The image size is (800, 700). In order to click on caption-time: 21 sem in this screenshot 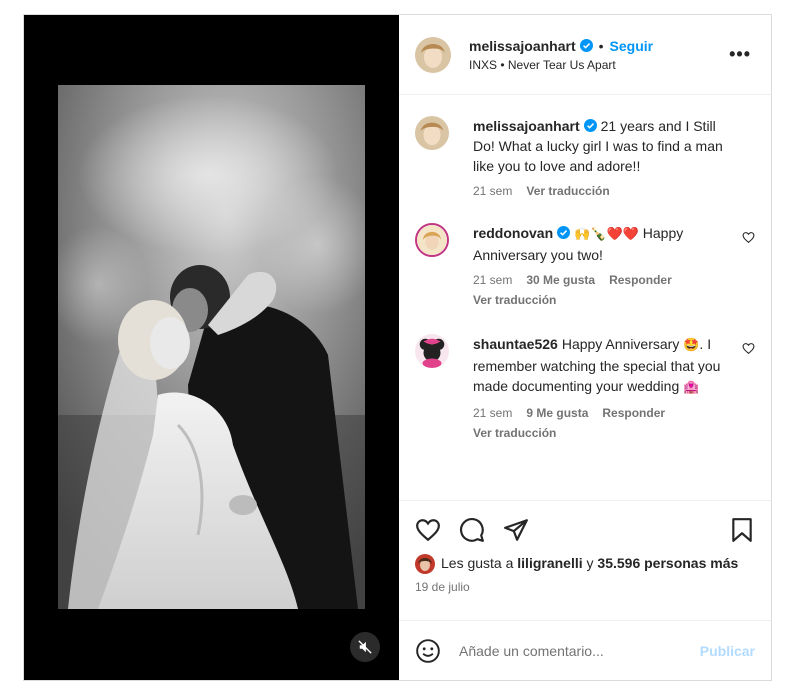, I will do `click(492, 191)`.